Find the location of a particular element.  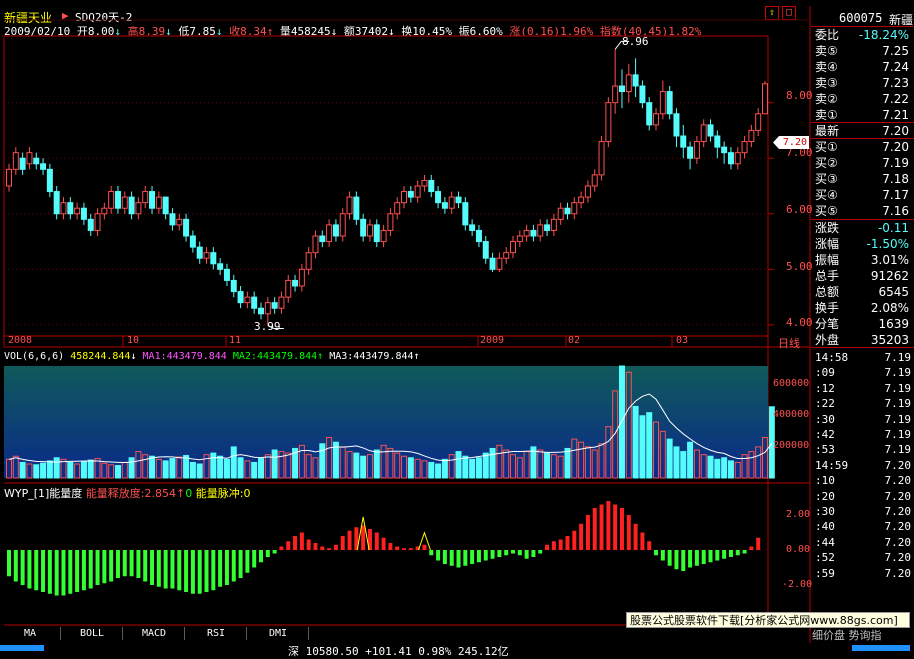

tab-rsi: RSI is located at coordinates (216, 633).